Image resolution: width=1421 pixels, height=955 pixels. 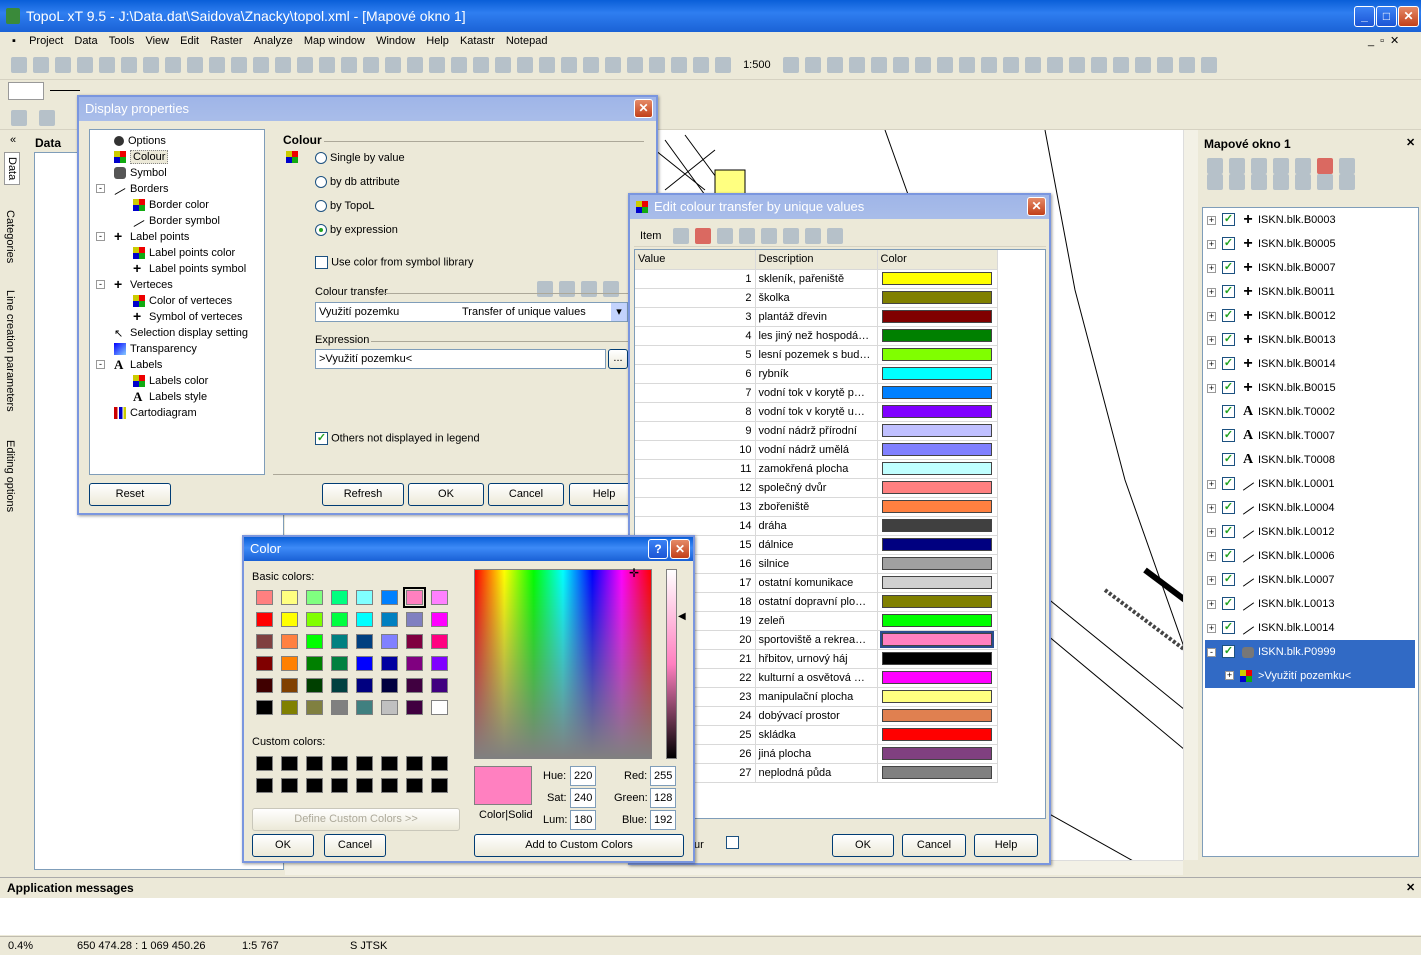 What do you see at coordinates (477, 41) in the screenshot?
I see `menu-katastr: Katastr` at bounding box center [477, 41].